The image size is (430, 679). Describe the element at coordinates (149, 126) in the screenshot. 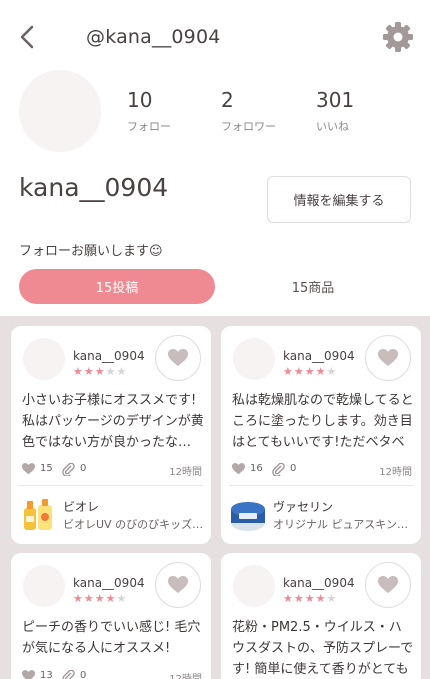

I see `stat-label: フォロー` at that location.